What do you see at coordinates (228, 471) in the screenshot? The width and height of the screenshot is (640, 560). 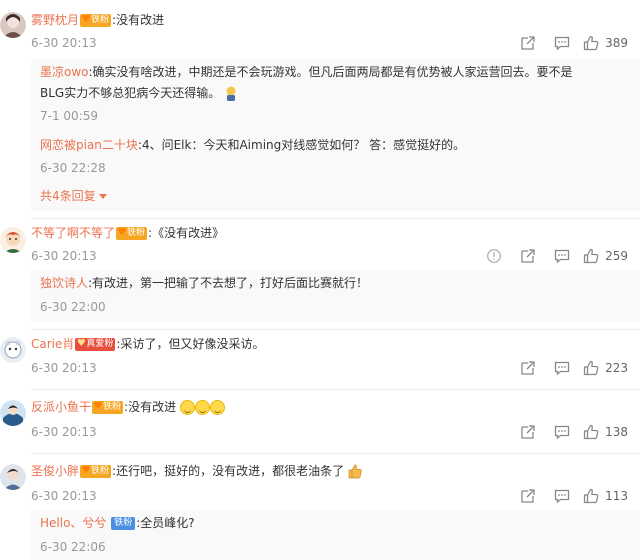 I see `comment-text: :还行吧，挺好的，没有改进，都很老油条了` at bounding box center [228, 471].